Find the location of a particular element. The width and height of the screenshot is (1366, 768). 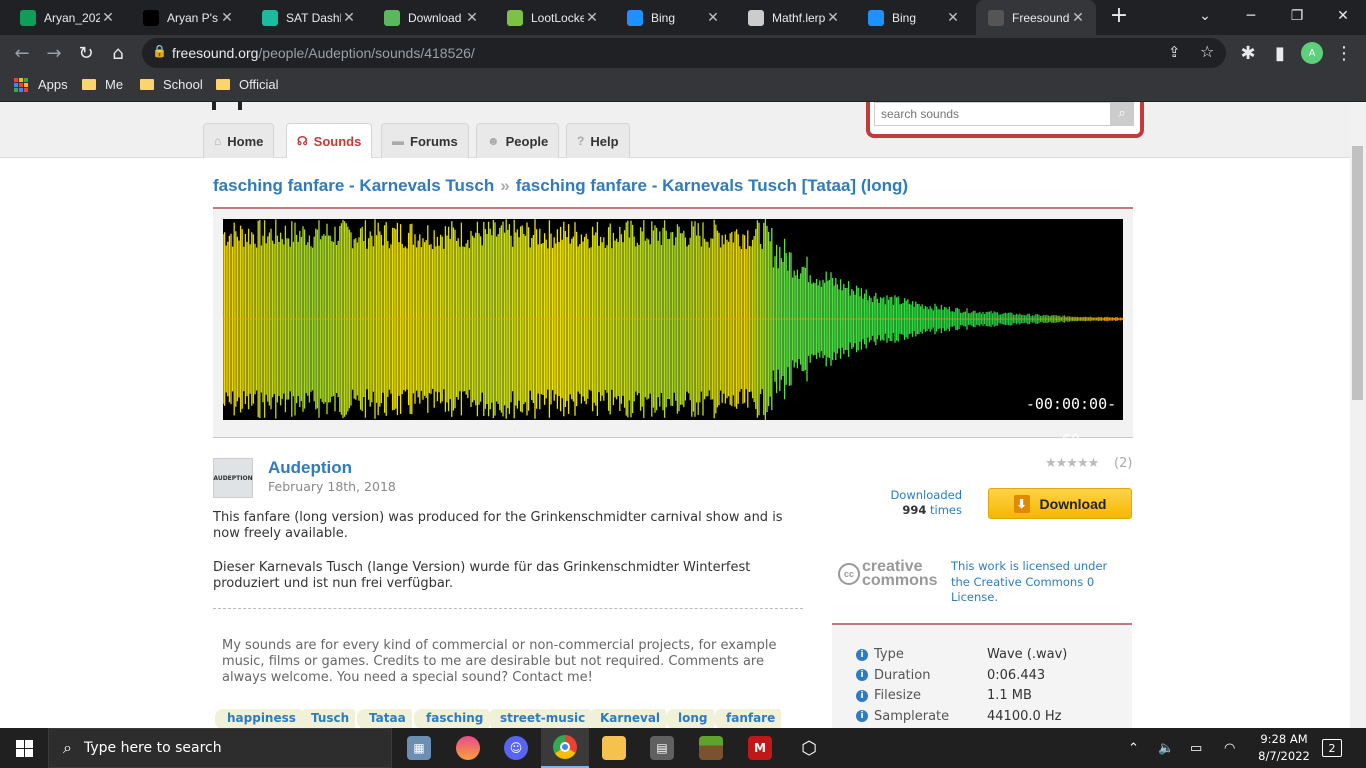

close-window-button: ✕ is located at coordinates (1343, 16).